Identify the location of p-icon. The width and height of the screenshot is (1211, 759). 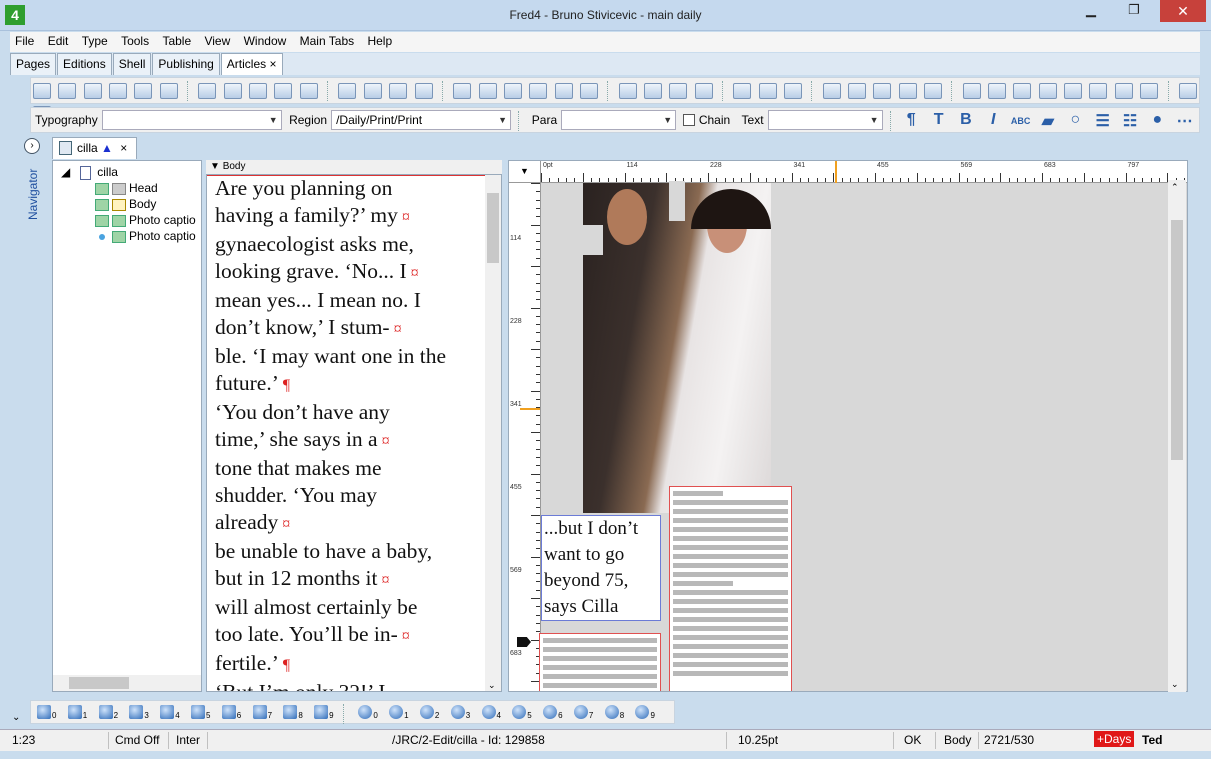
(588, 91).